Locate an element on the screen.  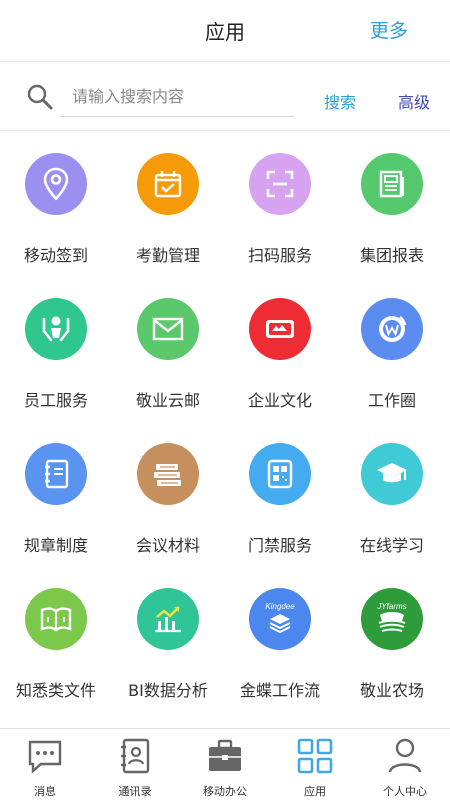
culture-badge-icon is located at coordinates (280, 329).